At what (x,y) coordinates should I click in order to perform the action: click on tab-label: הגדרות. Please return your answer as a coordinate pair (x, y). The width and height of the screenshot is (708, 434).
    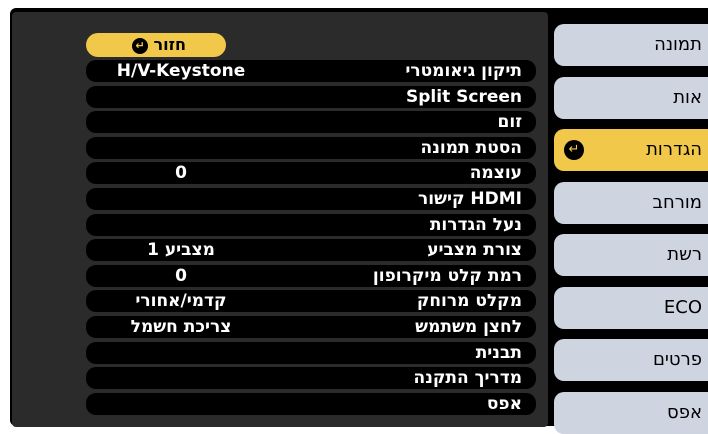
    Looking at the image, I should click on (674, 149).